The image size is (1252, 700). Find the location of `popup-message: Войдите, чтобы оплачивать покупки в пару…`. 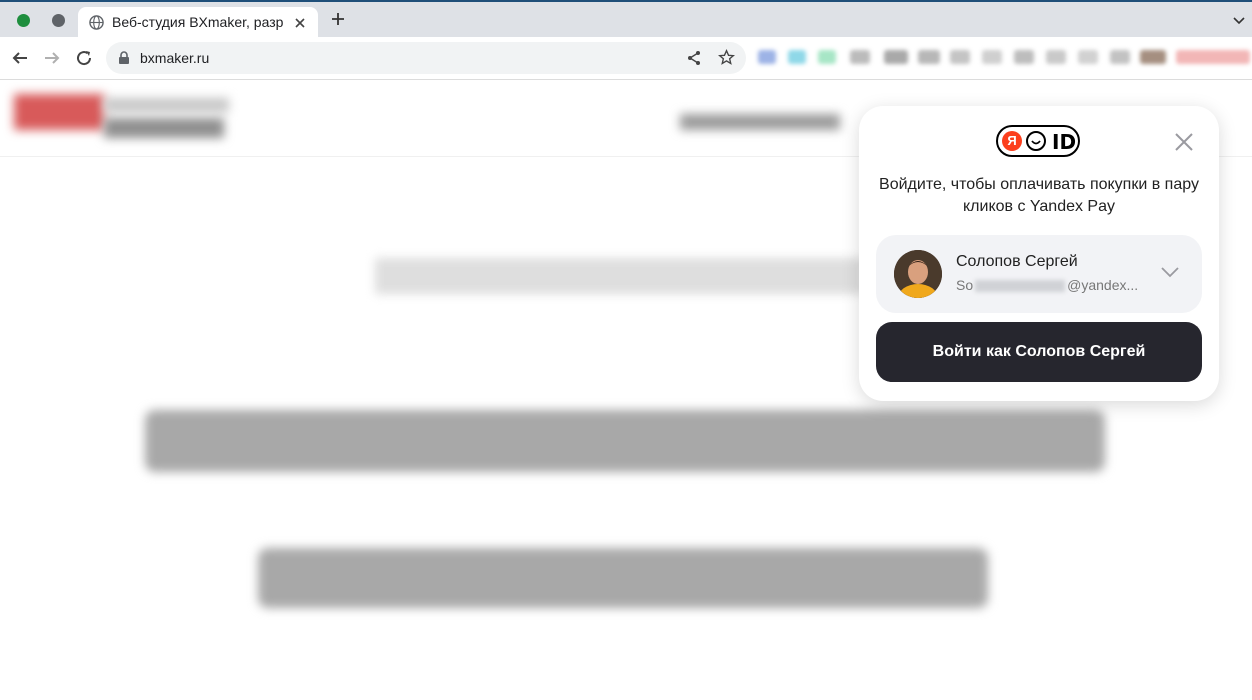

popup-message: Войдите, чтобы оплачивать покупки в пару… is located at coordinates (1039, 195).